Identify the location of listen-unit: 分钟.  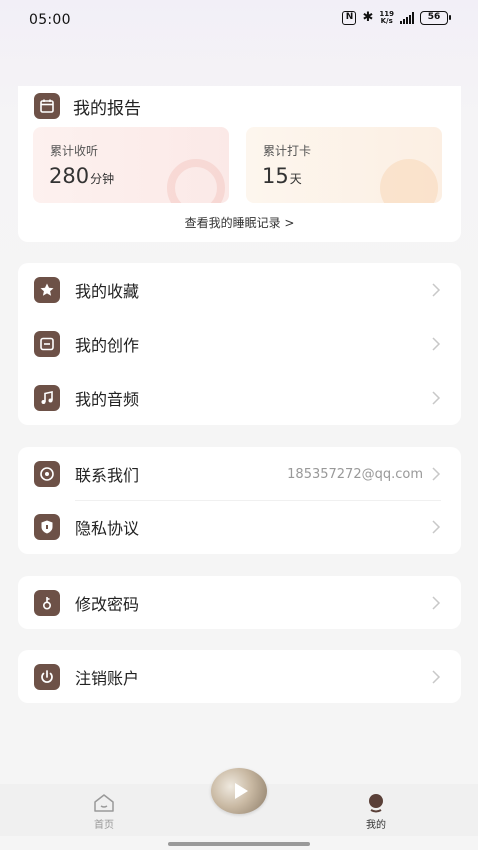
(102, 179).